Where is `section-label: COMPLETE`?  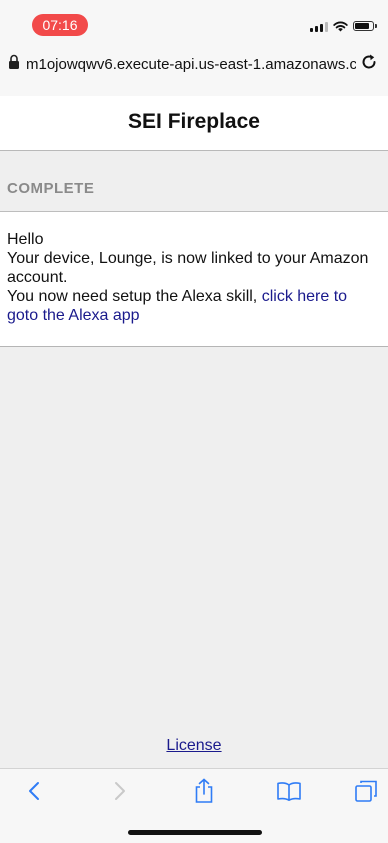
section-label: COMPLETE is located at coordinates (51, 188).